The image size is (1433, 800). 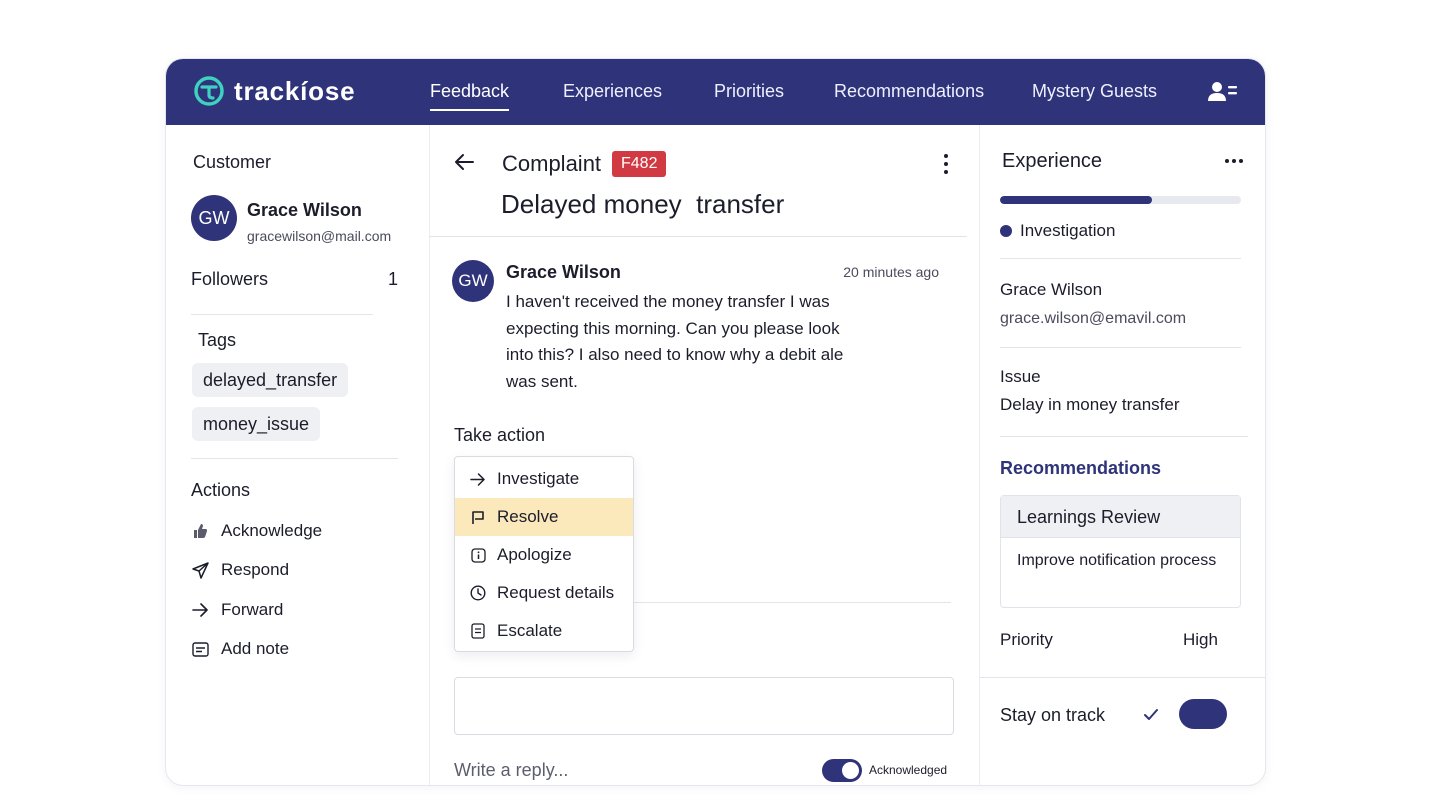 What do you see at coordinates (1081, 468) in the screenshot?
I see `recommendations-heading: Recommendations` at bounding box center [1081, 468].